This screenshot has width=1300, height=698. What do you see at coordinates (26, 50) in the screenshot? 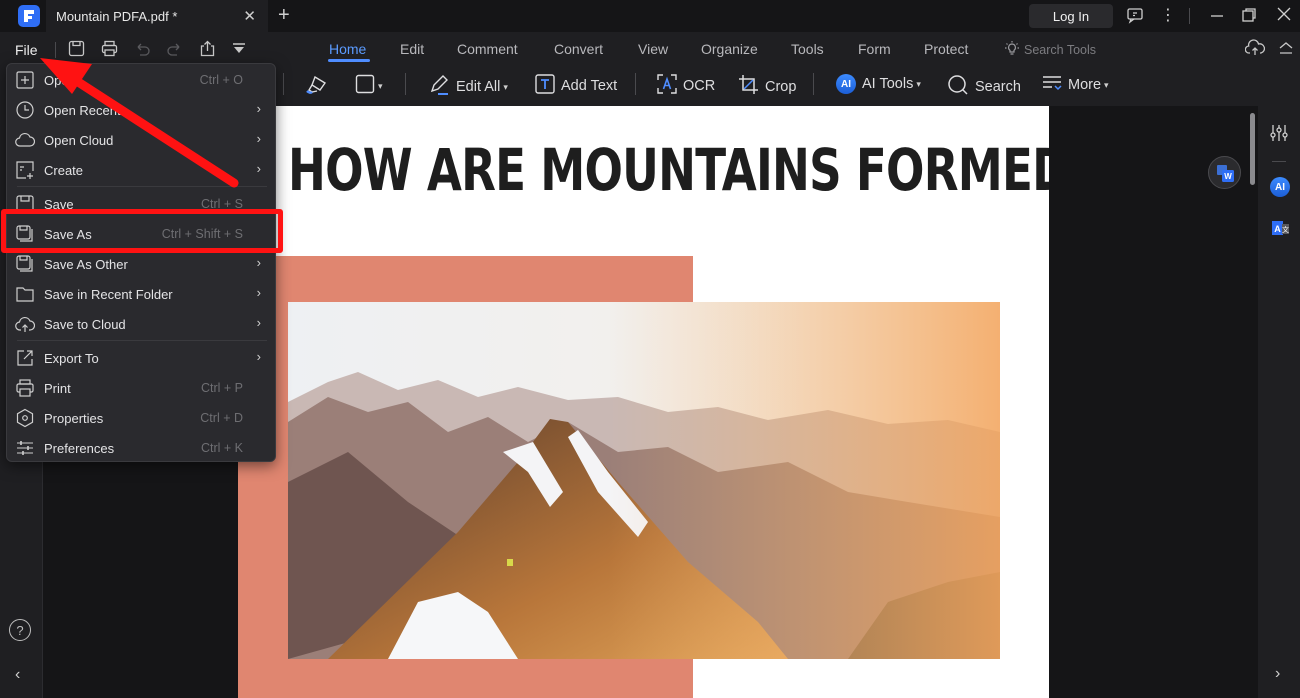
I see `file-menu-button: File` at bounding box center [26, 50].